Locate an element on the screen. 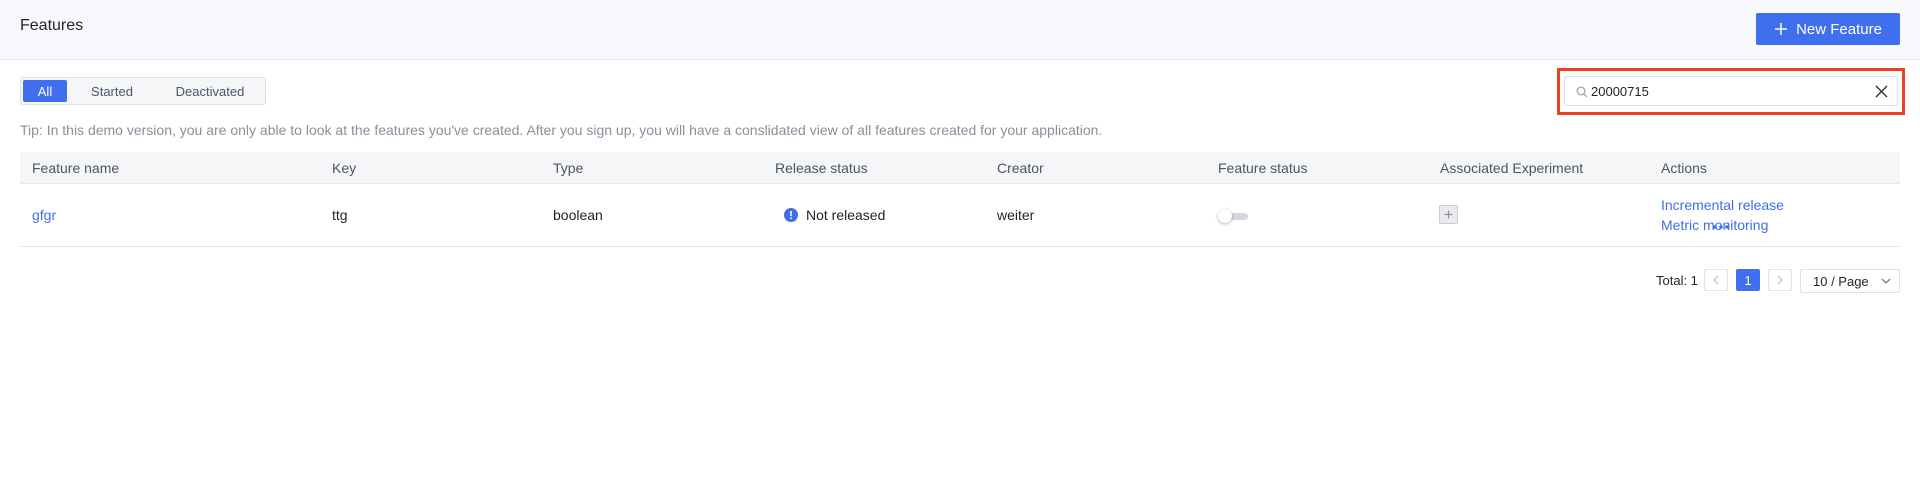  chevron-left-icon is located at coordinates (1716, 280).